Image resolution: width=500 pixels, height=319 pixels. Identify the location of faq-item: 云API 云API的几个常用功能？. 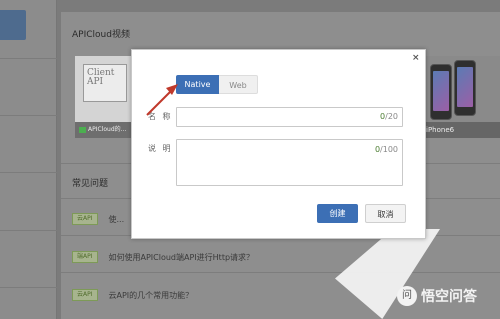
(132, 295).